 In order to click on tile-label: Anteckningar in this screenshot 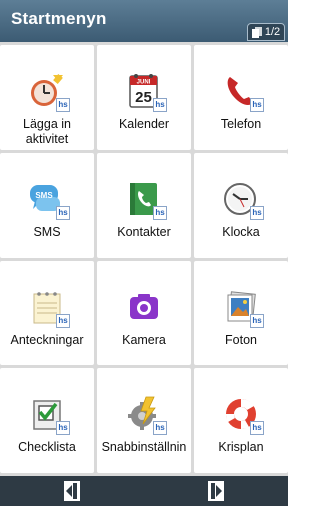, I will do `click(47, 339)`.